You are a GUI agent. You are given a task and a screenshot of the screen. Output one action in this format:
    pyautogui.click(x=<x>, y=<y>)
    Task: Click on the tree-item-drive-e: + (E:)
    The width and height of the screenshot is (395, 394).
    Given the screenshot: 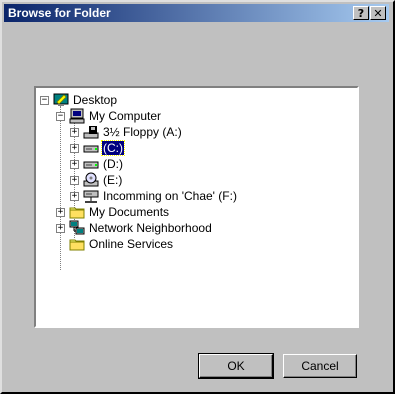 What is the action you would take?
    pyautogui.click(x=96, y=180)
    